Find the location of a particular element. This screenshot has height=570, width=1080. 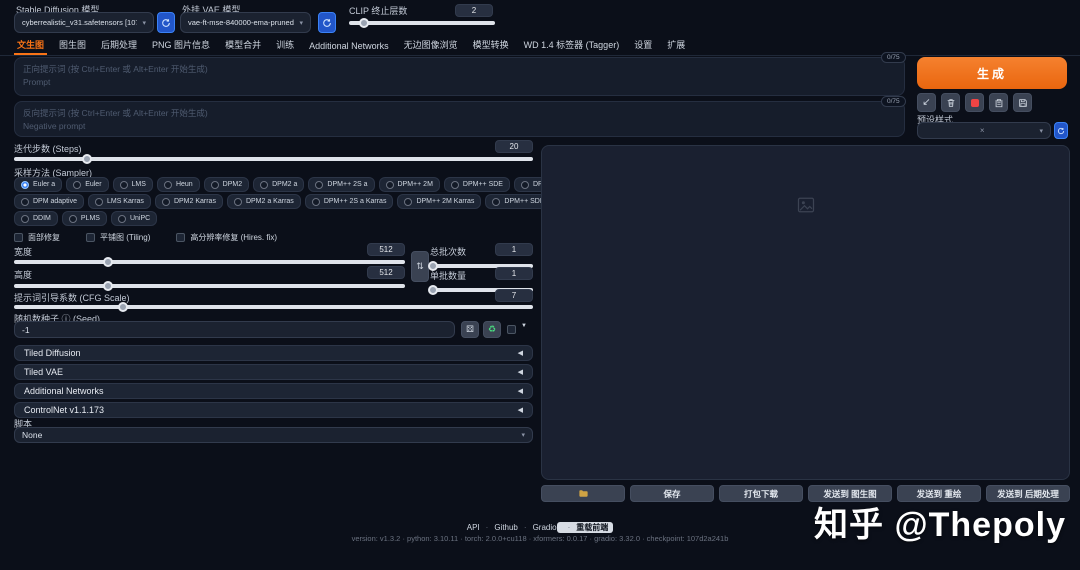

tab-item: 训练 is located at coordinates (285, 45).